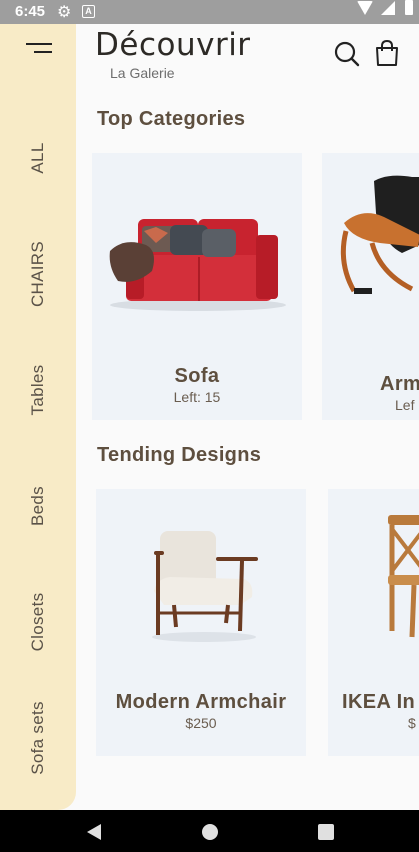  What do you see at coordinates (198, 263) in the screenshot?
I see `red-sofa-image` at bounding box center [198, 263].